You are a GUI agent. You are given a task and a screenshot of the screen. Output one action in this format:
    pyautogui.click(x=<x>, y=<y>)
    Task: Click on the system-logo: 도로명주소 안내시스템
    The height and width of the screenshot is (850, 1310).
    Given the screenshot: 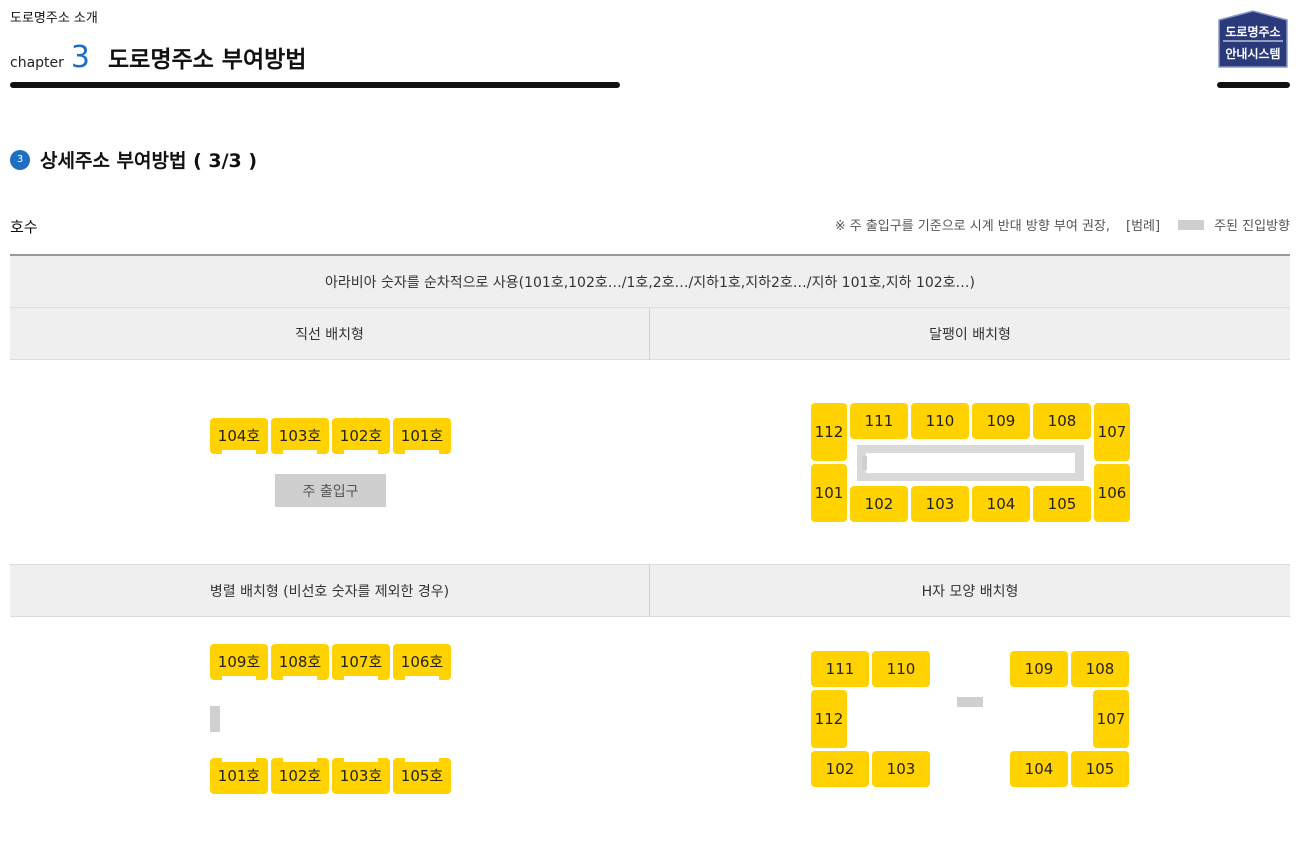 What is the action you would take?
    pyautogui.click(x=1253, y=39)
    